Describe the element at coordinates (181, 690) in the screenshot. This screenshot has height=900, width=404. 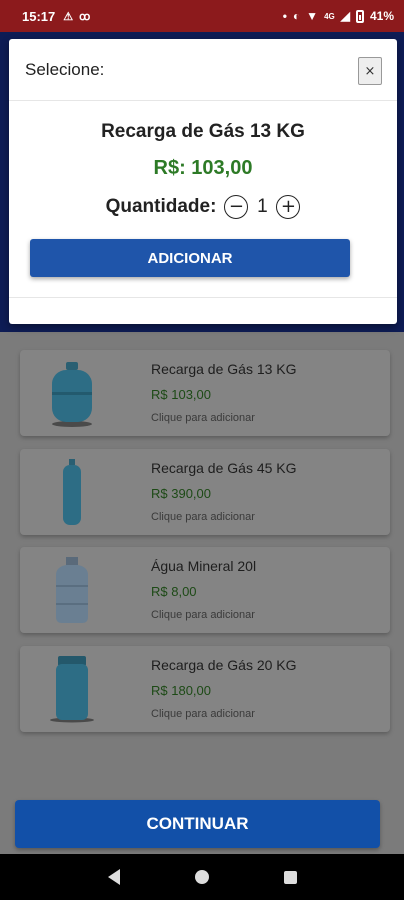
I see `product-price: R$ 180,00` at that location.